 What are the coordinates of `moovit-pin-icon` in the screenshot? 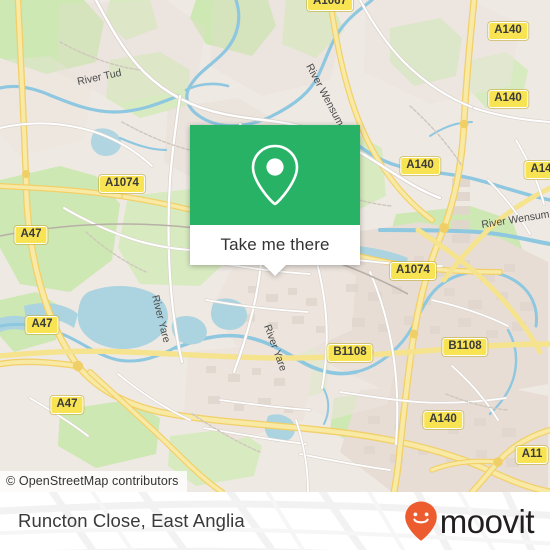 It's located at (420, 521).